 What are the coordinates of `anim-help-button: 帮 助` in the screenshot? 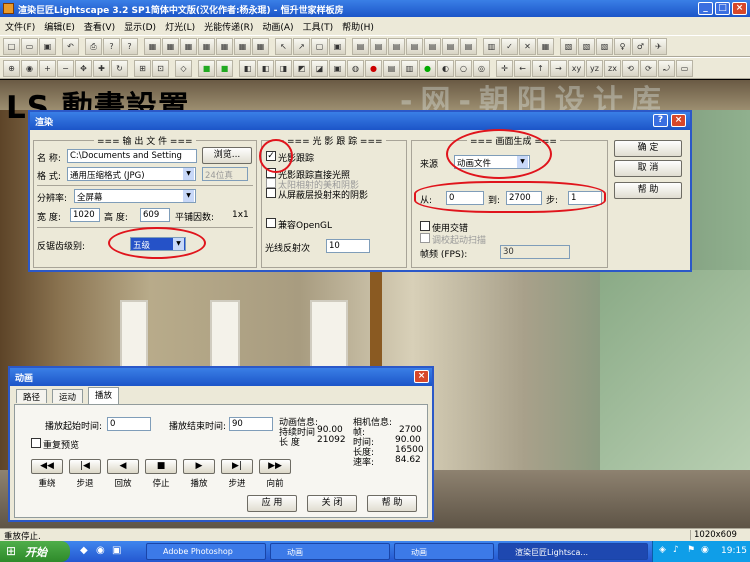 It's located at (392, 503).